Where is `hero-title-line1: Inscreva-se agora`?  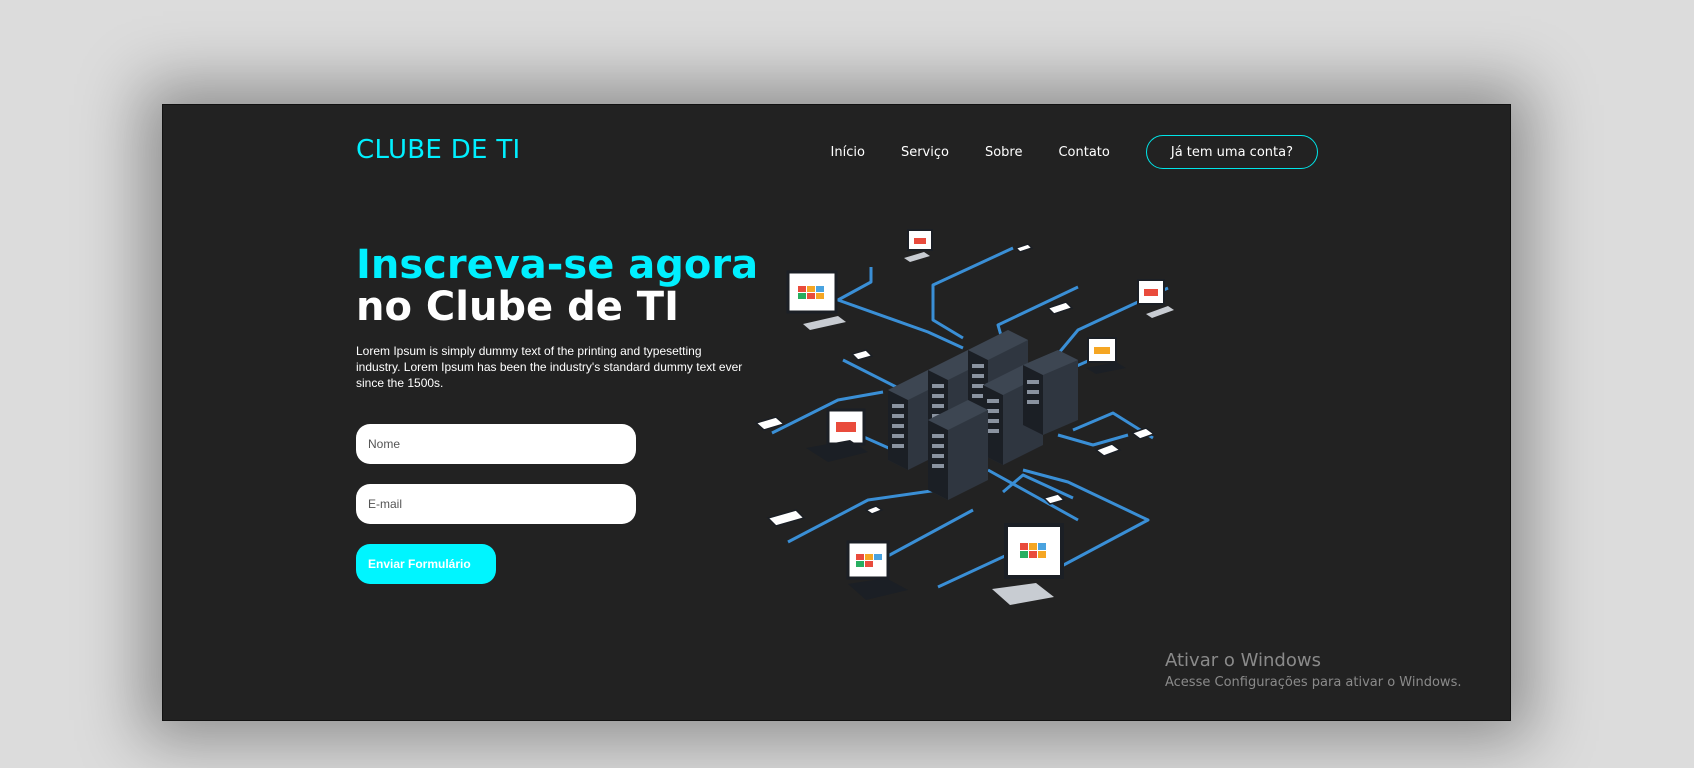 hero-title-line1: Inscreva-se agora is located at coordinates (557, 265).